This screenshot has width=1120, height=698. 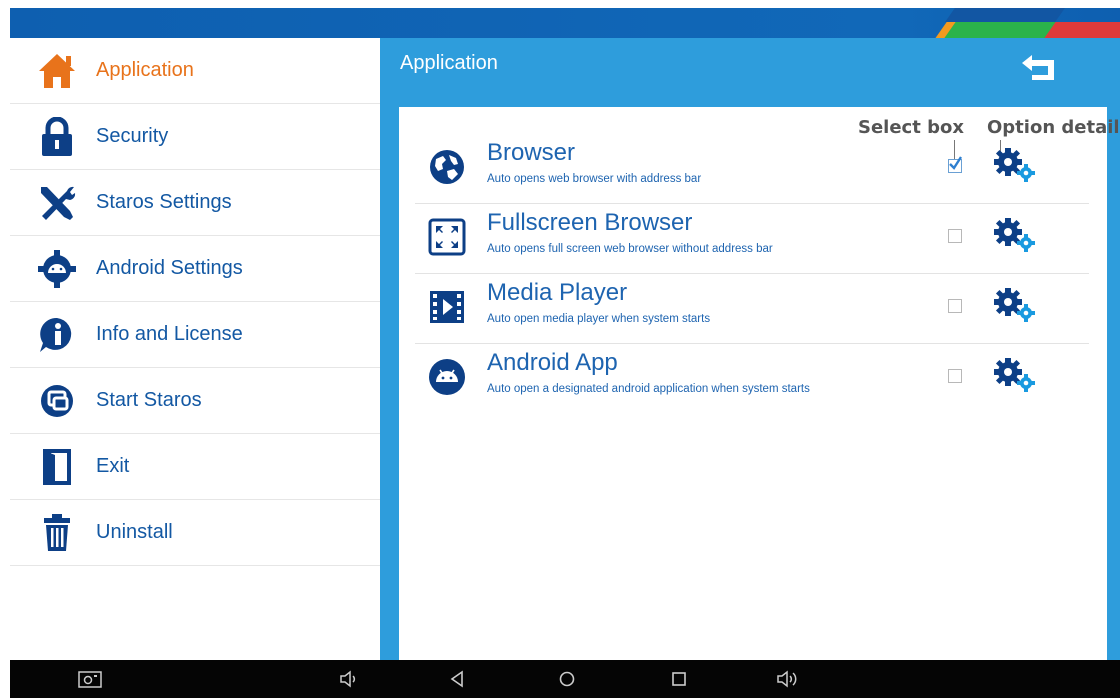 I want to click on sidebar-item-label: Application, so click(x=145, y=70).